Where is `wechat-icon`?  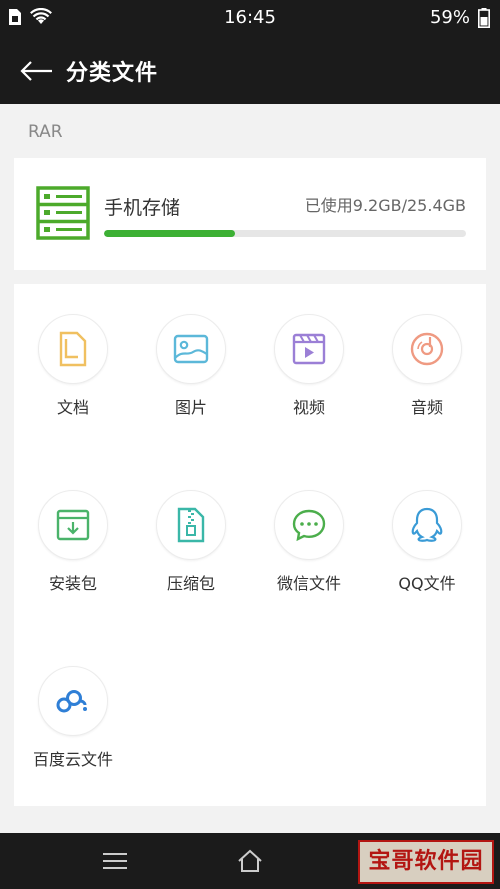 wechat-icon is located at coordinates (309, 525).